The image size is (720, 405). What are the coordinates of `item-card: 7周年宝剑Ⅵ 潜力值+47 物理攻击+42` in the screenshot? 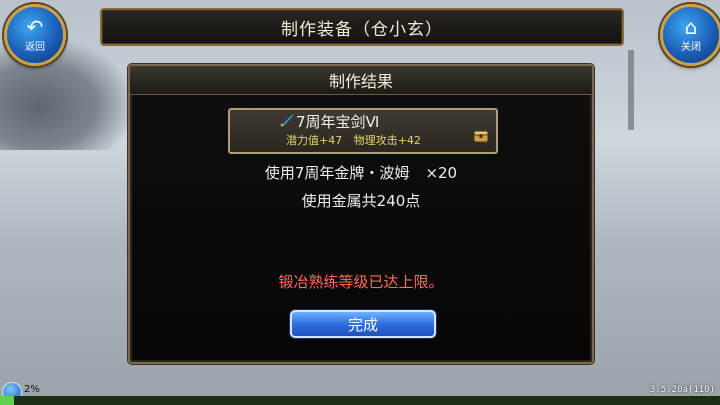 It's located at (363, 131).